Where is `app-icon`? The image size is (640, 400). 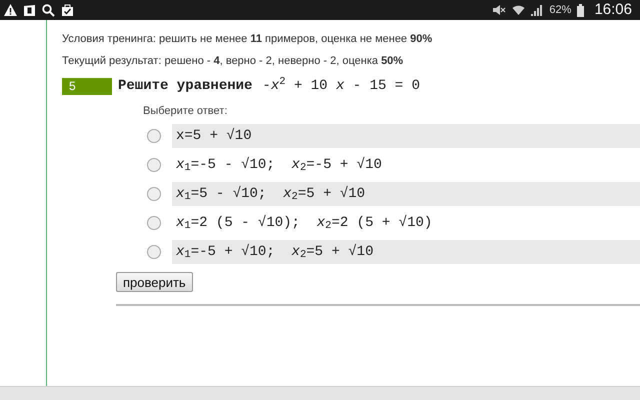
app-icon is located at coordinates (29, 10).